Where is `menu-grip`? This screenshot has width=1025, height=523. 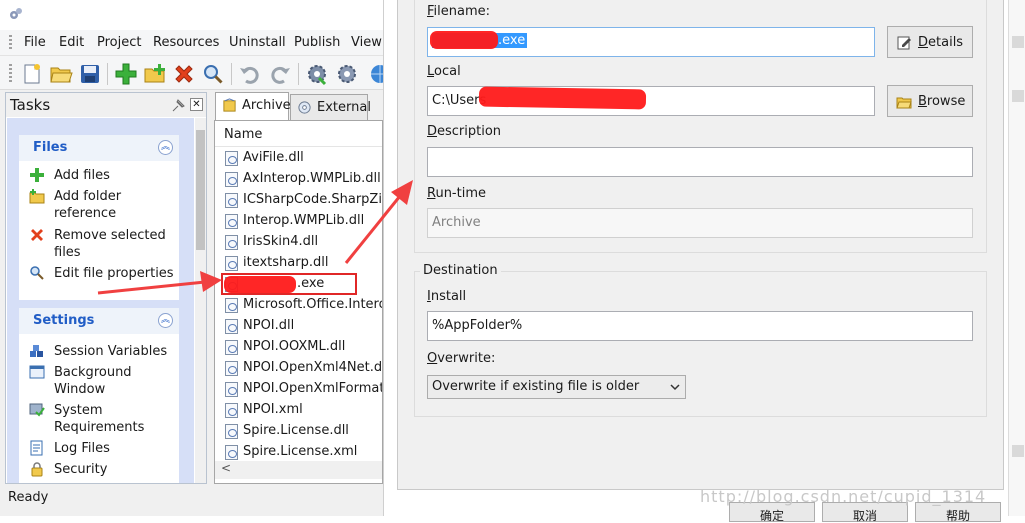
menu-grip is located at coordinates (10, 43).